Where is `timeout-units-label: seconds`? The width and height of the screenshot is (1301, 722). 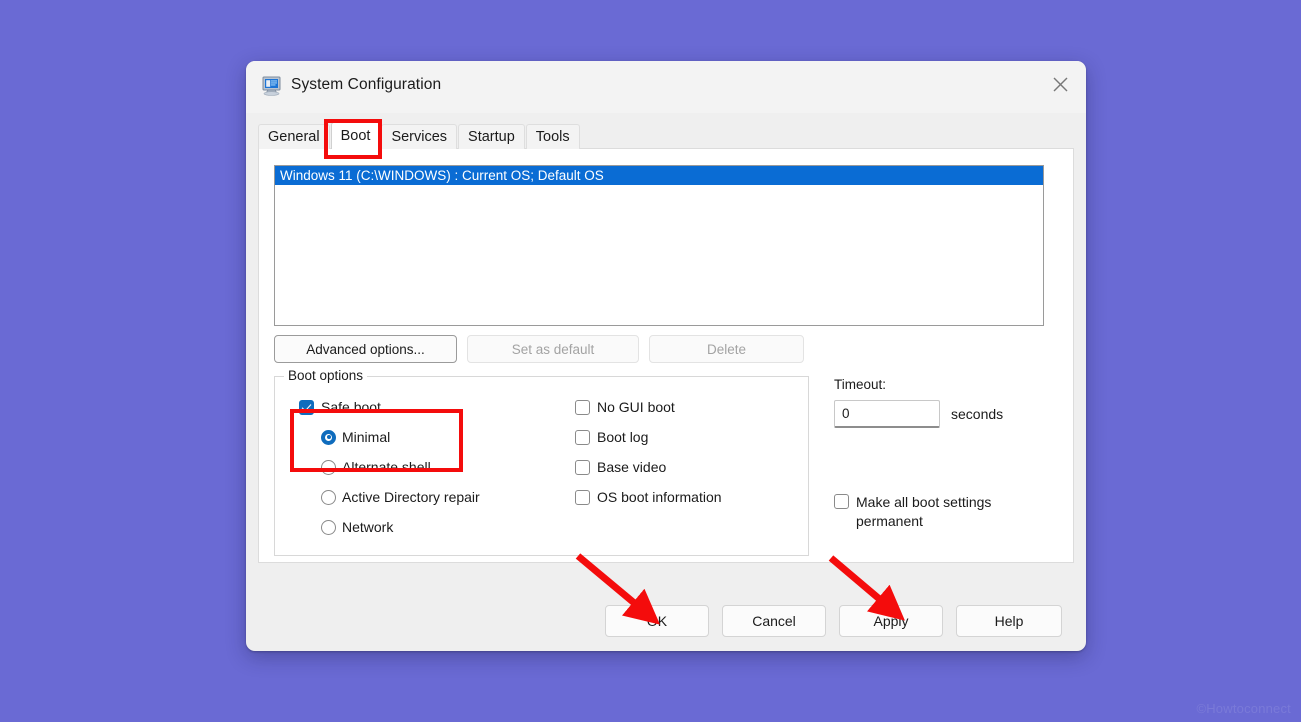 timeout-units-label: seconds is located at coordinates (977, 414).